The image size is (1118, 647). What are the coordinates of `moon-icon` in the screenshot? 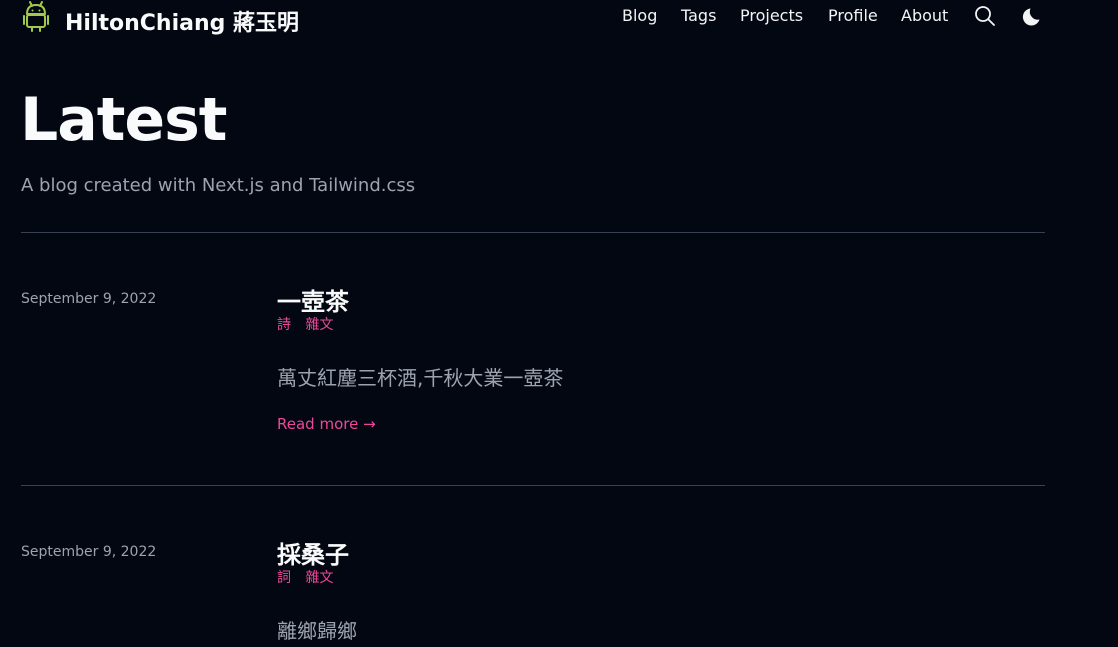 It's located at (1034, 16).